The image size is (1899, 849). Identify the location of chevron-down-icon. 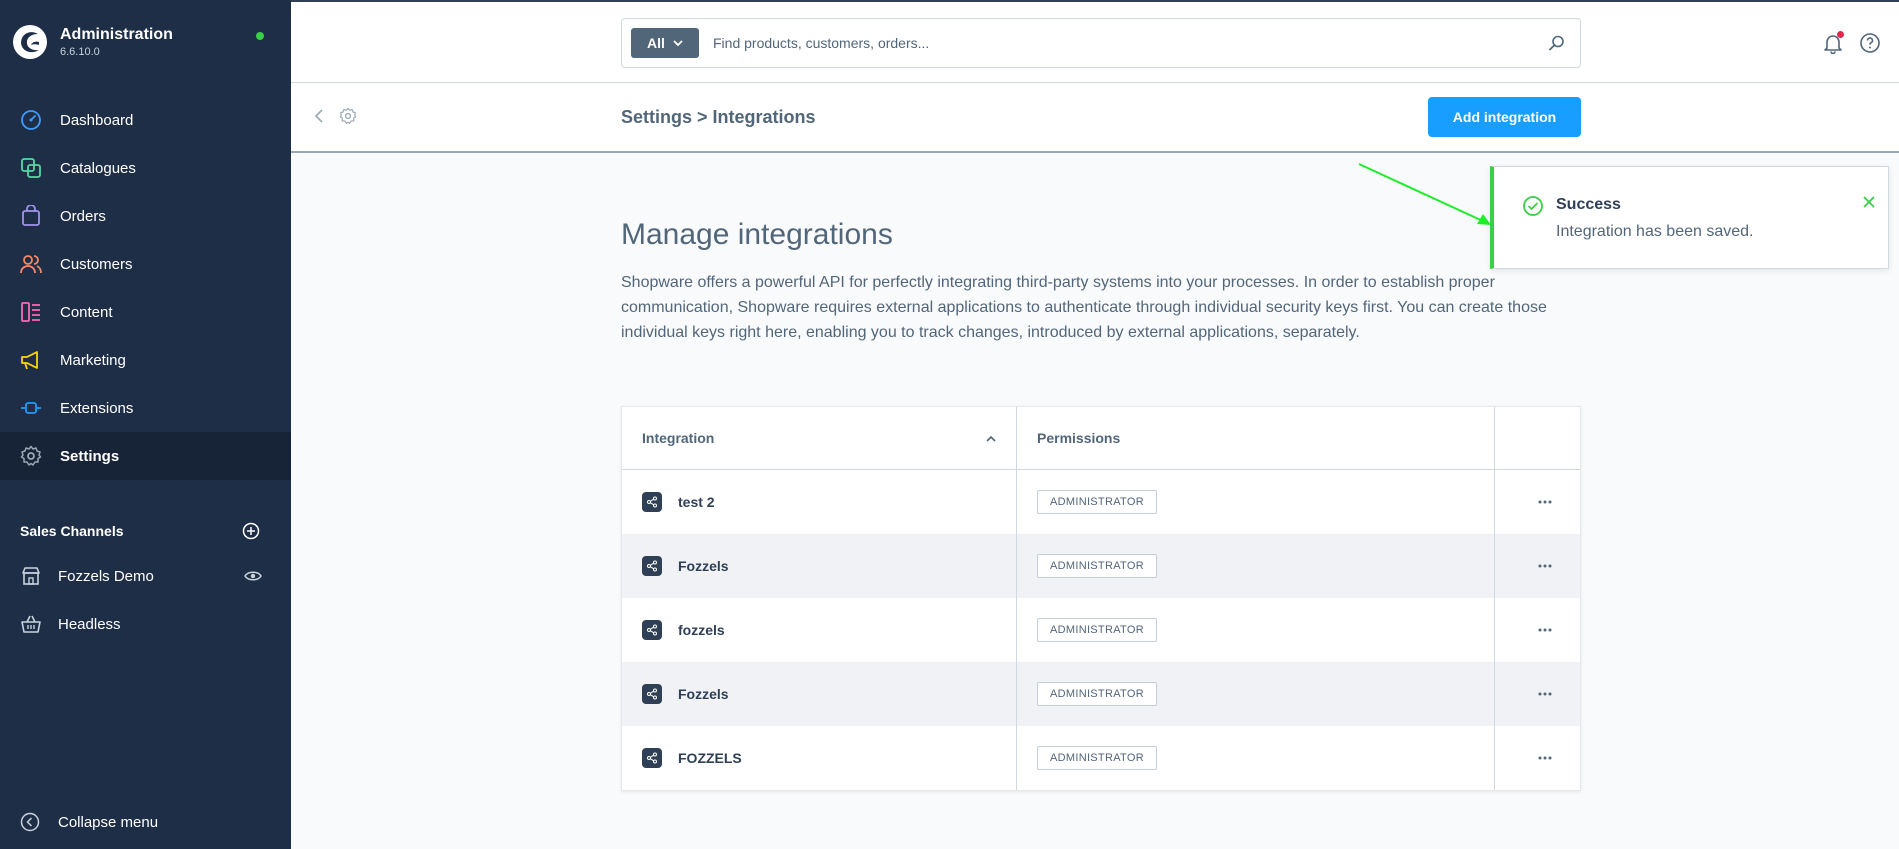
(678, 43).